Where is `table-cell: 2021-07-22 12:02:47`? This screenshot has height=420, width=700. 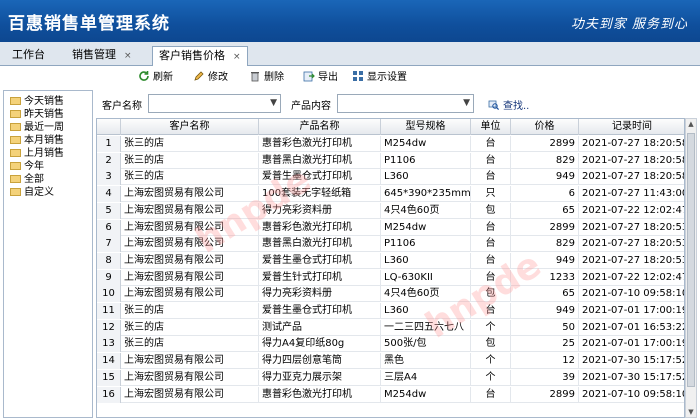 table-cell: 2021-07-22 12:02:47 is located at coordinates (631, 211).